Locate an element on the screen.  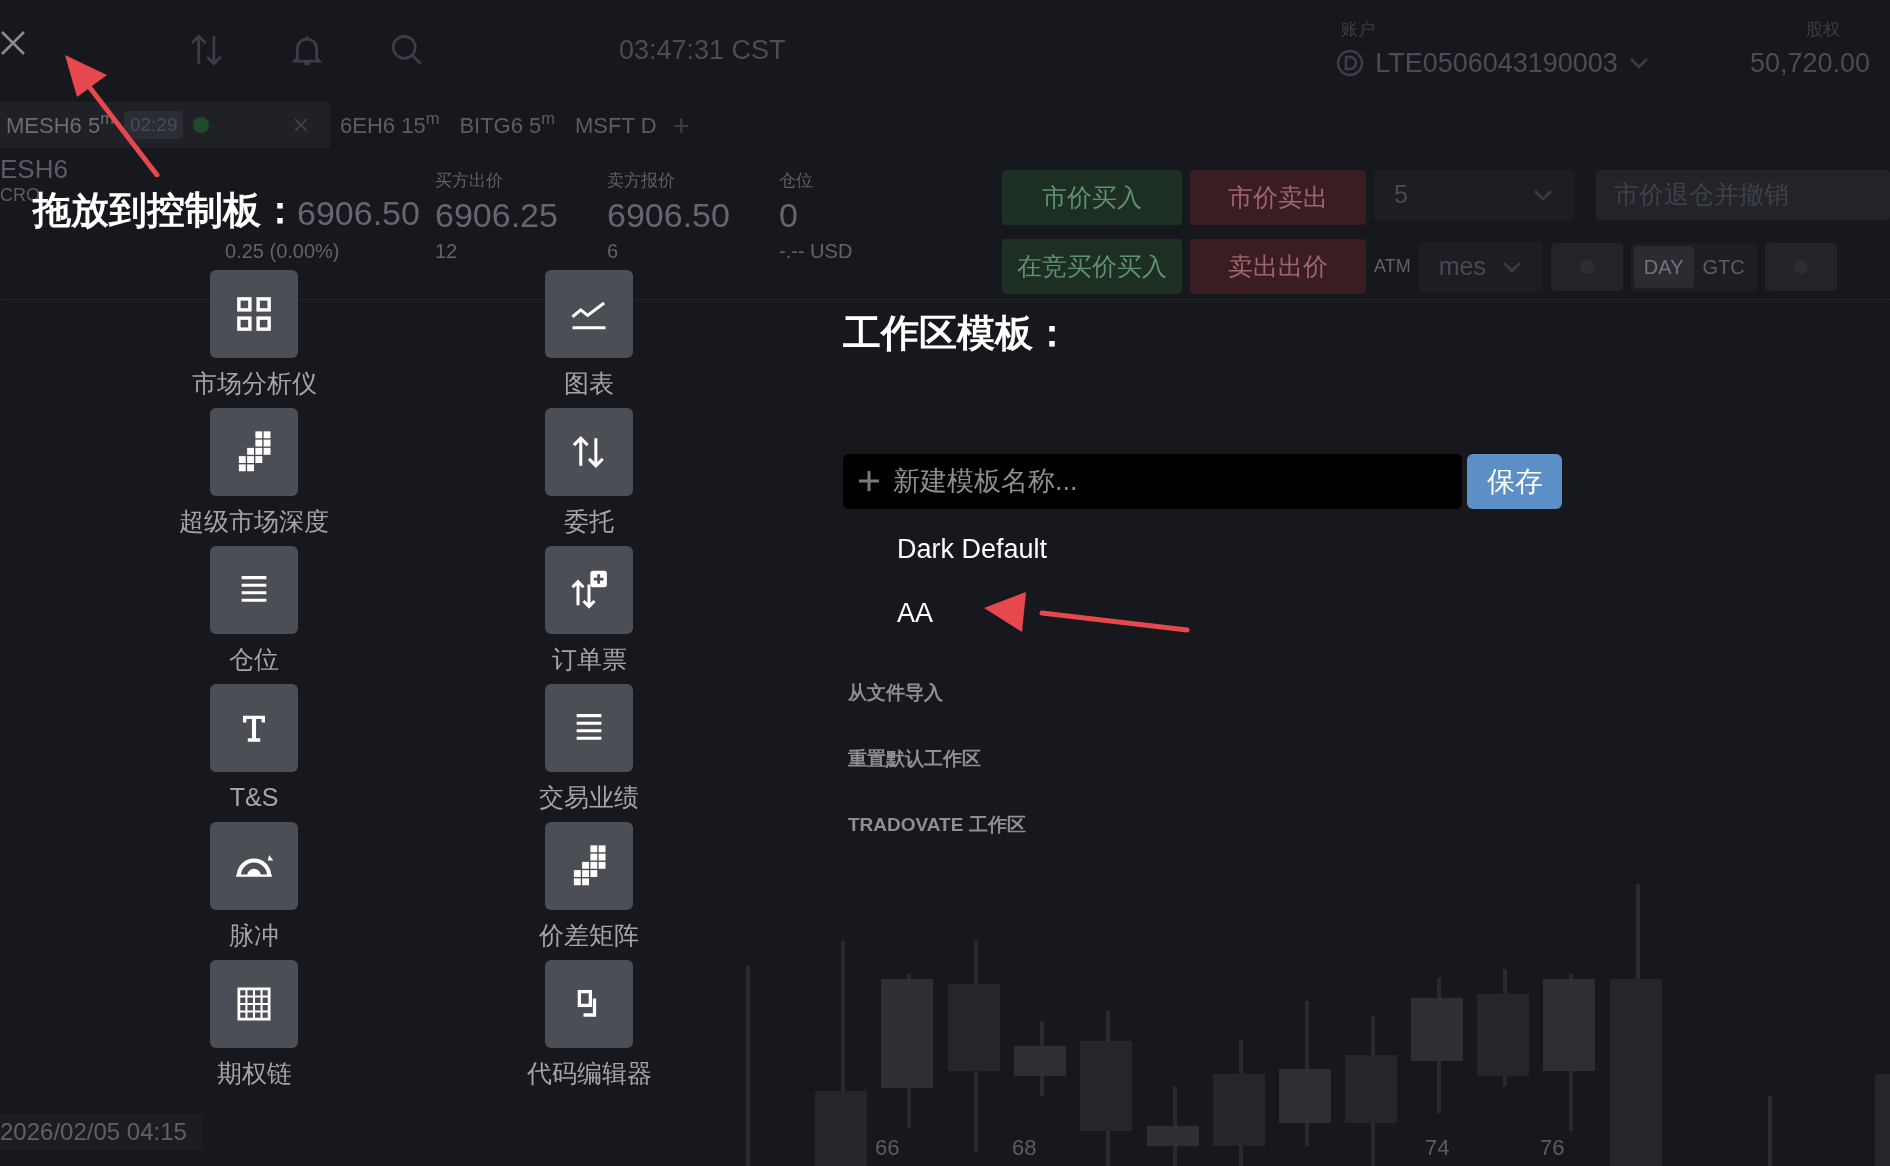
module-label: 价差矩阵 is located at coordinates (589, 935).